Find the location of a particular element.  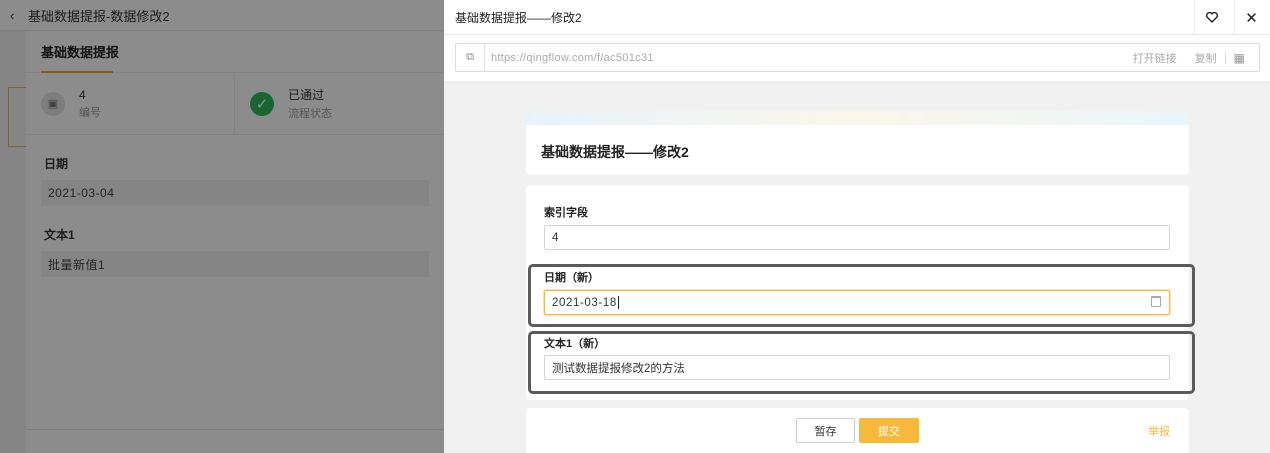

index-field-value: 4 is located at coordinates (555, 237).